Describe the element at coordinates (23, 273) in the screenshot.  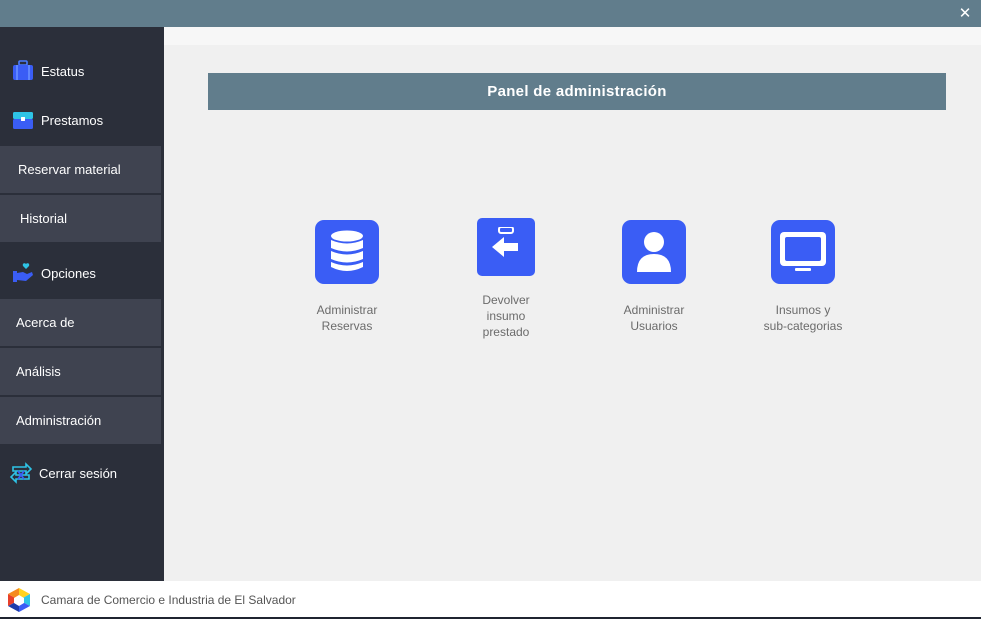
I see `hand-heart-icon` at that location.